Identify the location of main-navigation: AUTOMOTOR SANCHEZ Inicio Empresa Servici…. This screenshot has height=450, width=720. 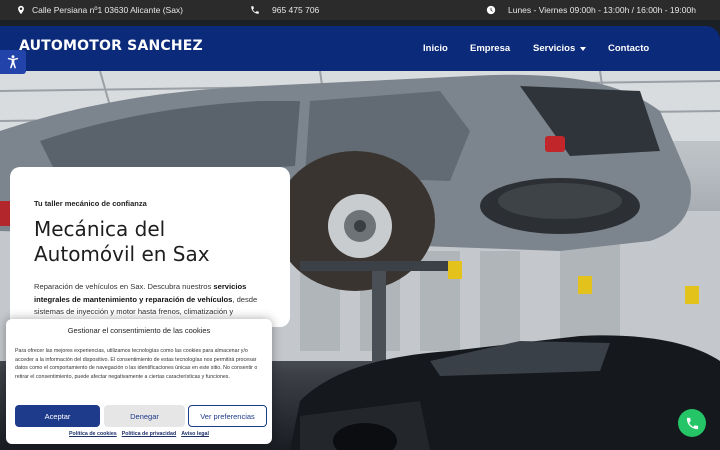
(360, 48).